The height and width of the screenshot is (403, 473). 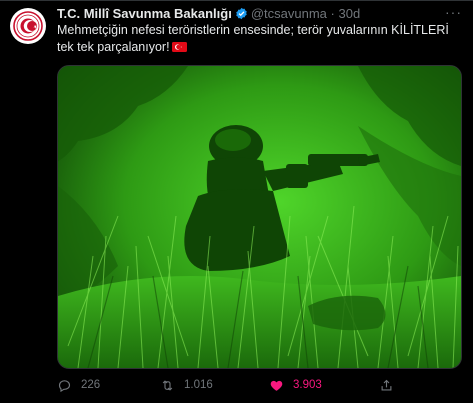 I want to click on ministry-seal-logo, so click(x=28, y=26).